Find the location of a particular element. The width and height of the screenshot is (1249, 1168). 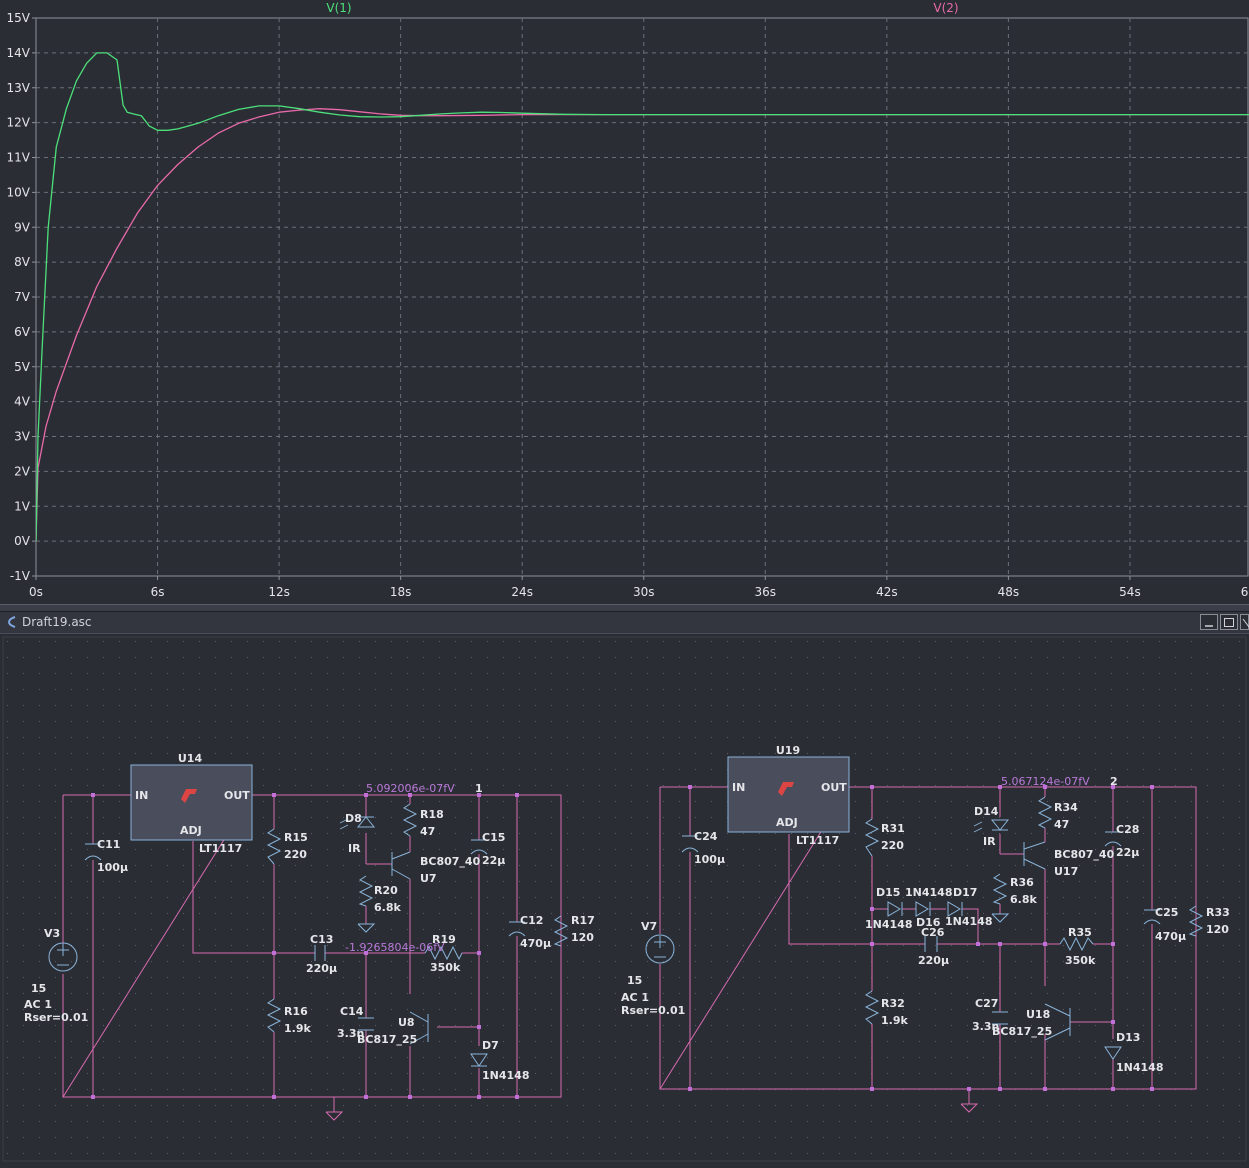

u14-name: U14 is located at coordinates (190, 758).